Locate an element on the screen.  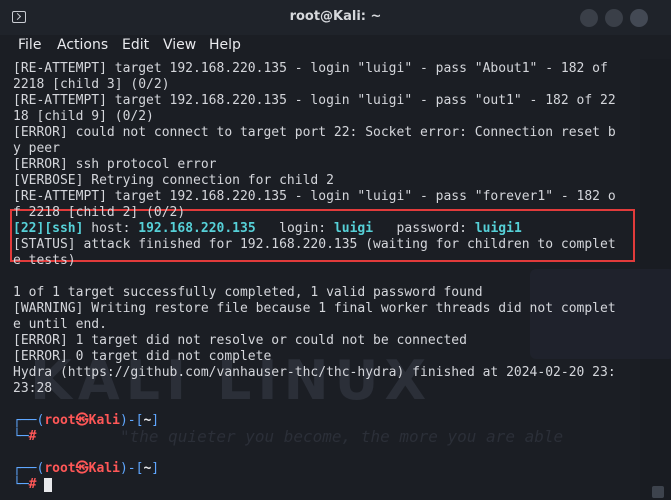
output-line: y peer is located at coordinates (36, 148).